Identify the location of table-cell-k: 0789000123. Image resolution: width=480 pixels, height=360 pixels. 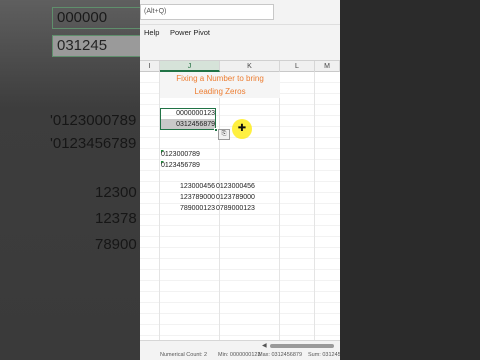
(235, 208).